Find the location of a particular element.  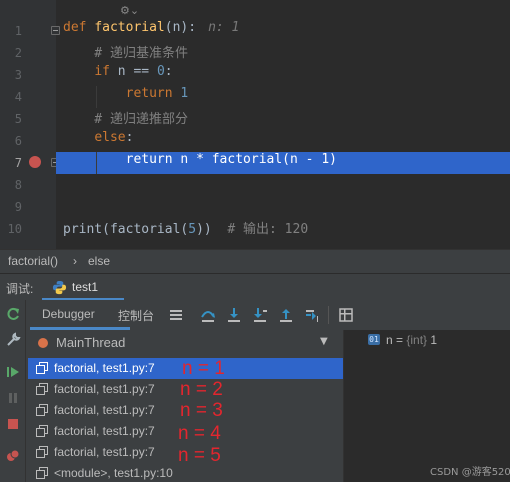

code-line: # 递归基准条件 is located at coordinates (283, 53).